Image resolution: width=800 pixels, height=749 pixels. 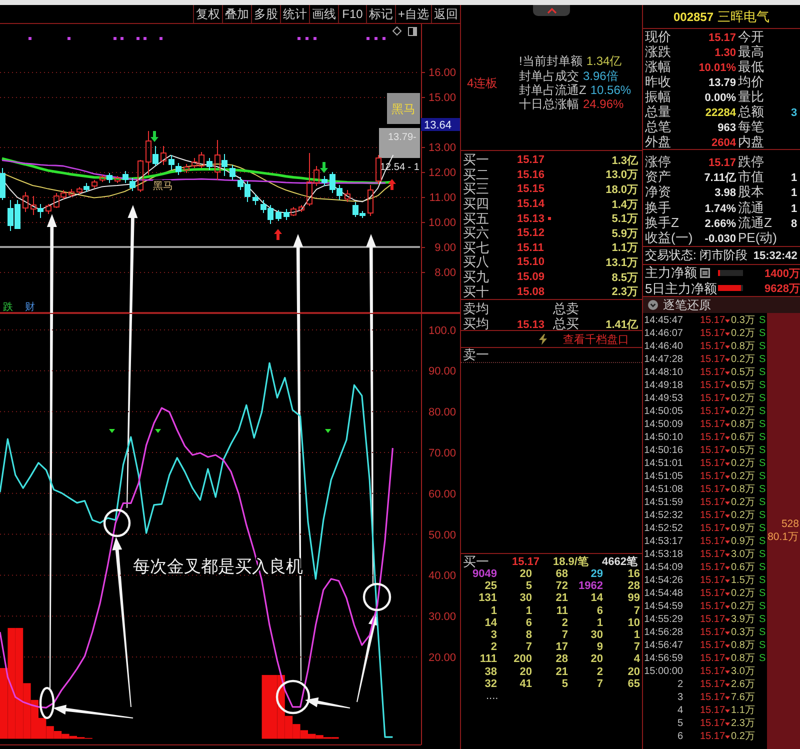 I want to click on stat-value: 3, so click(x=794, y=112).